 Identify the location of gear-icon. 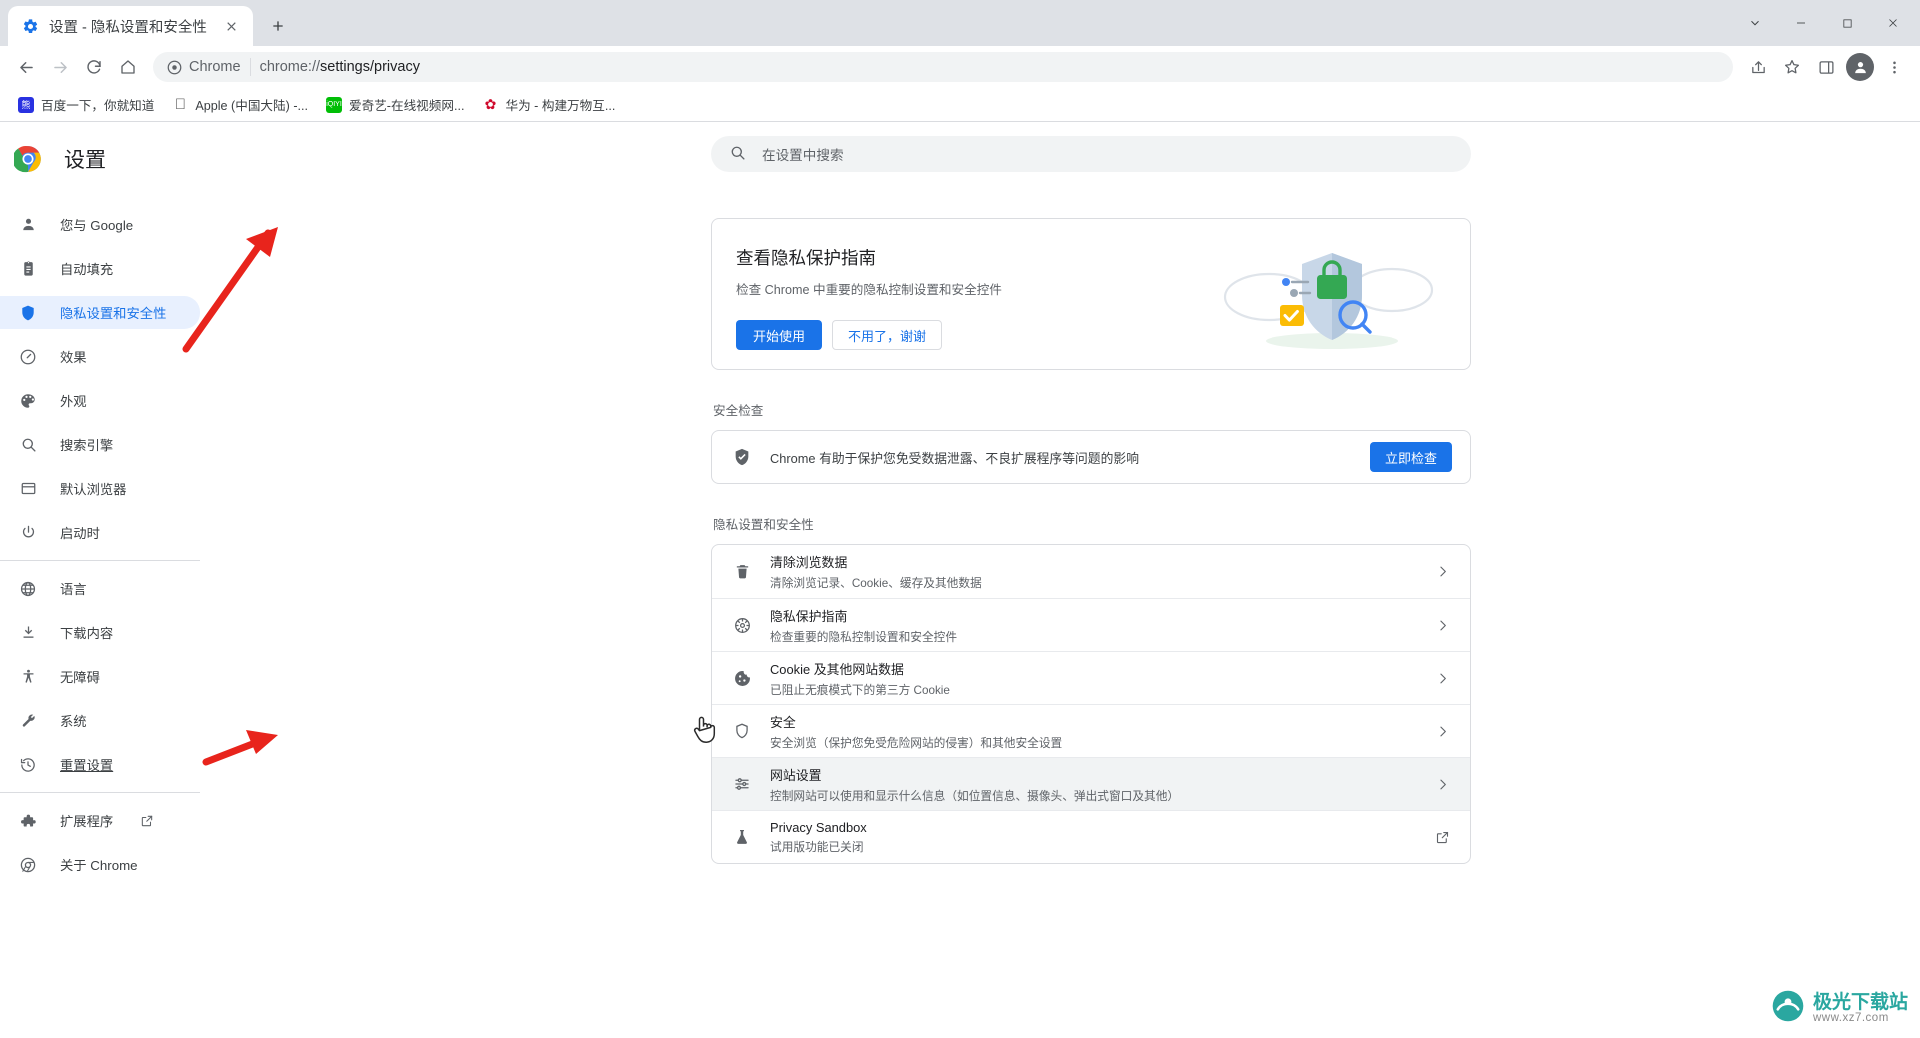
(30, 26).